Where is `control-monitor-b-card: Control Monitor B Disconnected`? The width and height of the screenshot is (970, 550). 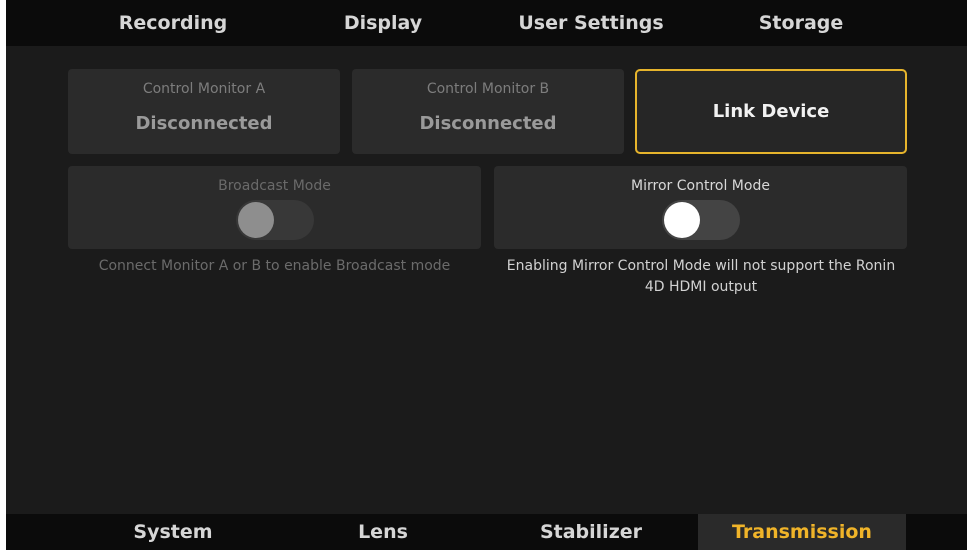
control-monitor-b-card: Control Monitor B Disconnected is located at coordinates (488, 111).